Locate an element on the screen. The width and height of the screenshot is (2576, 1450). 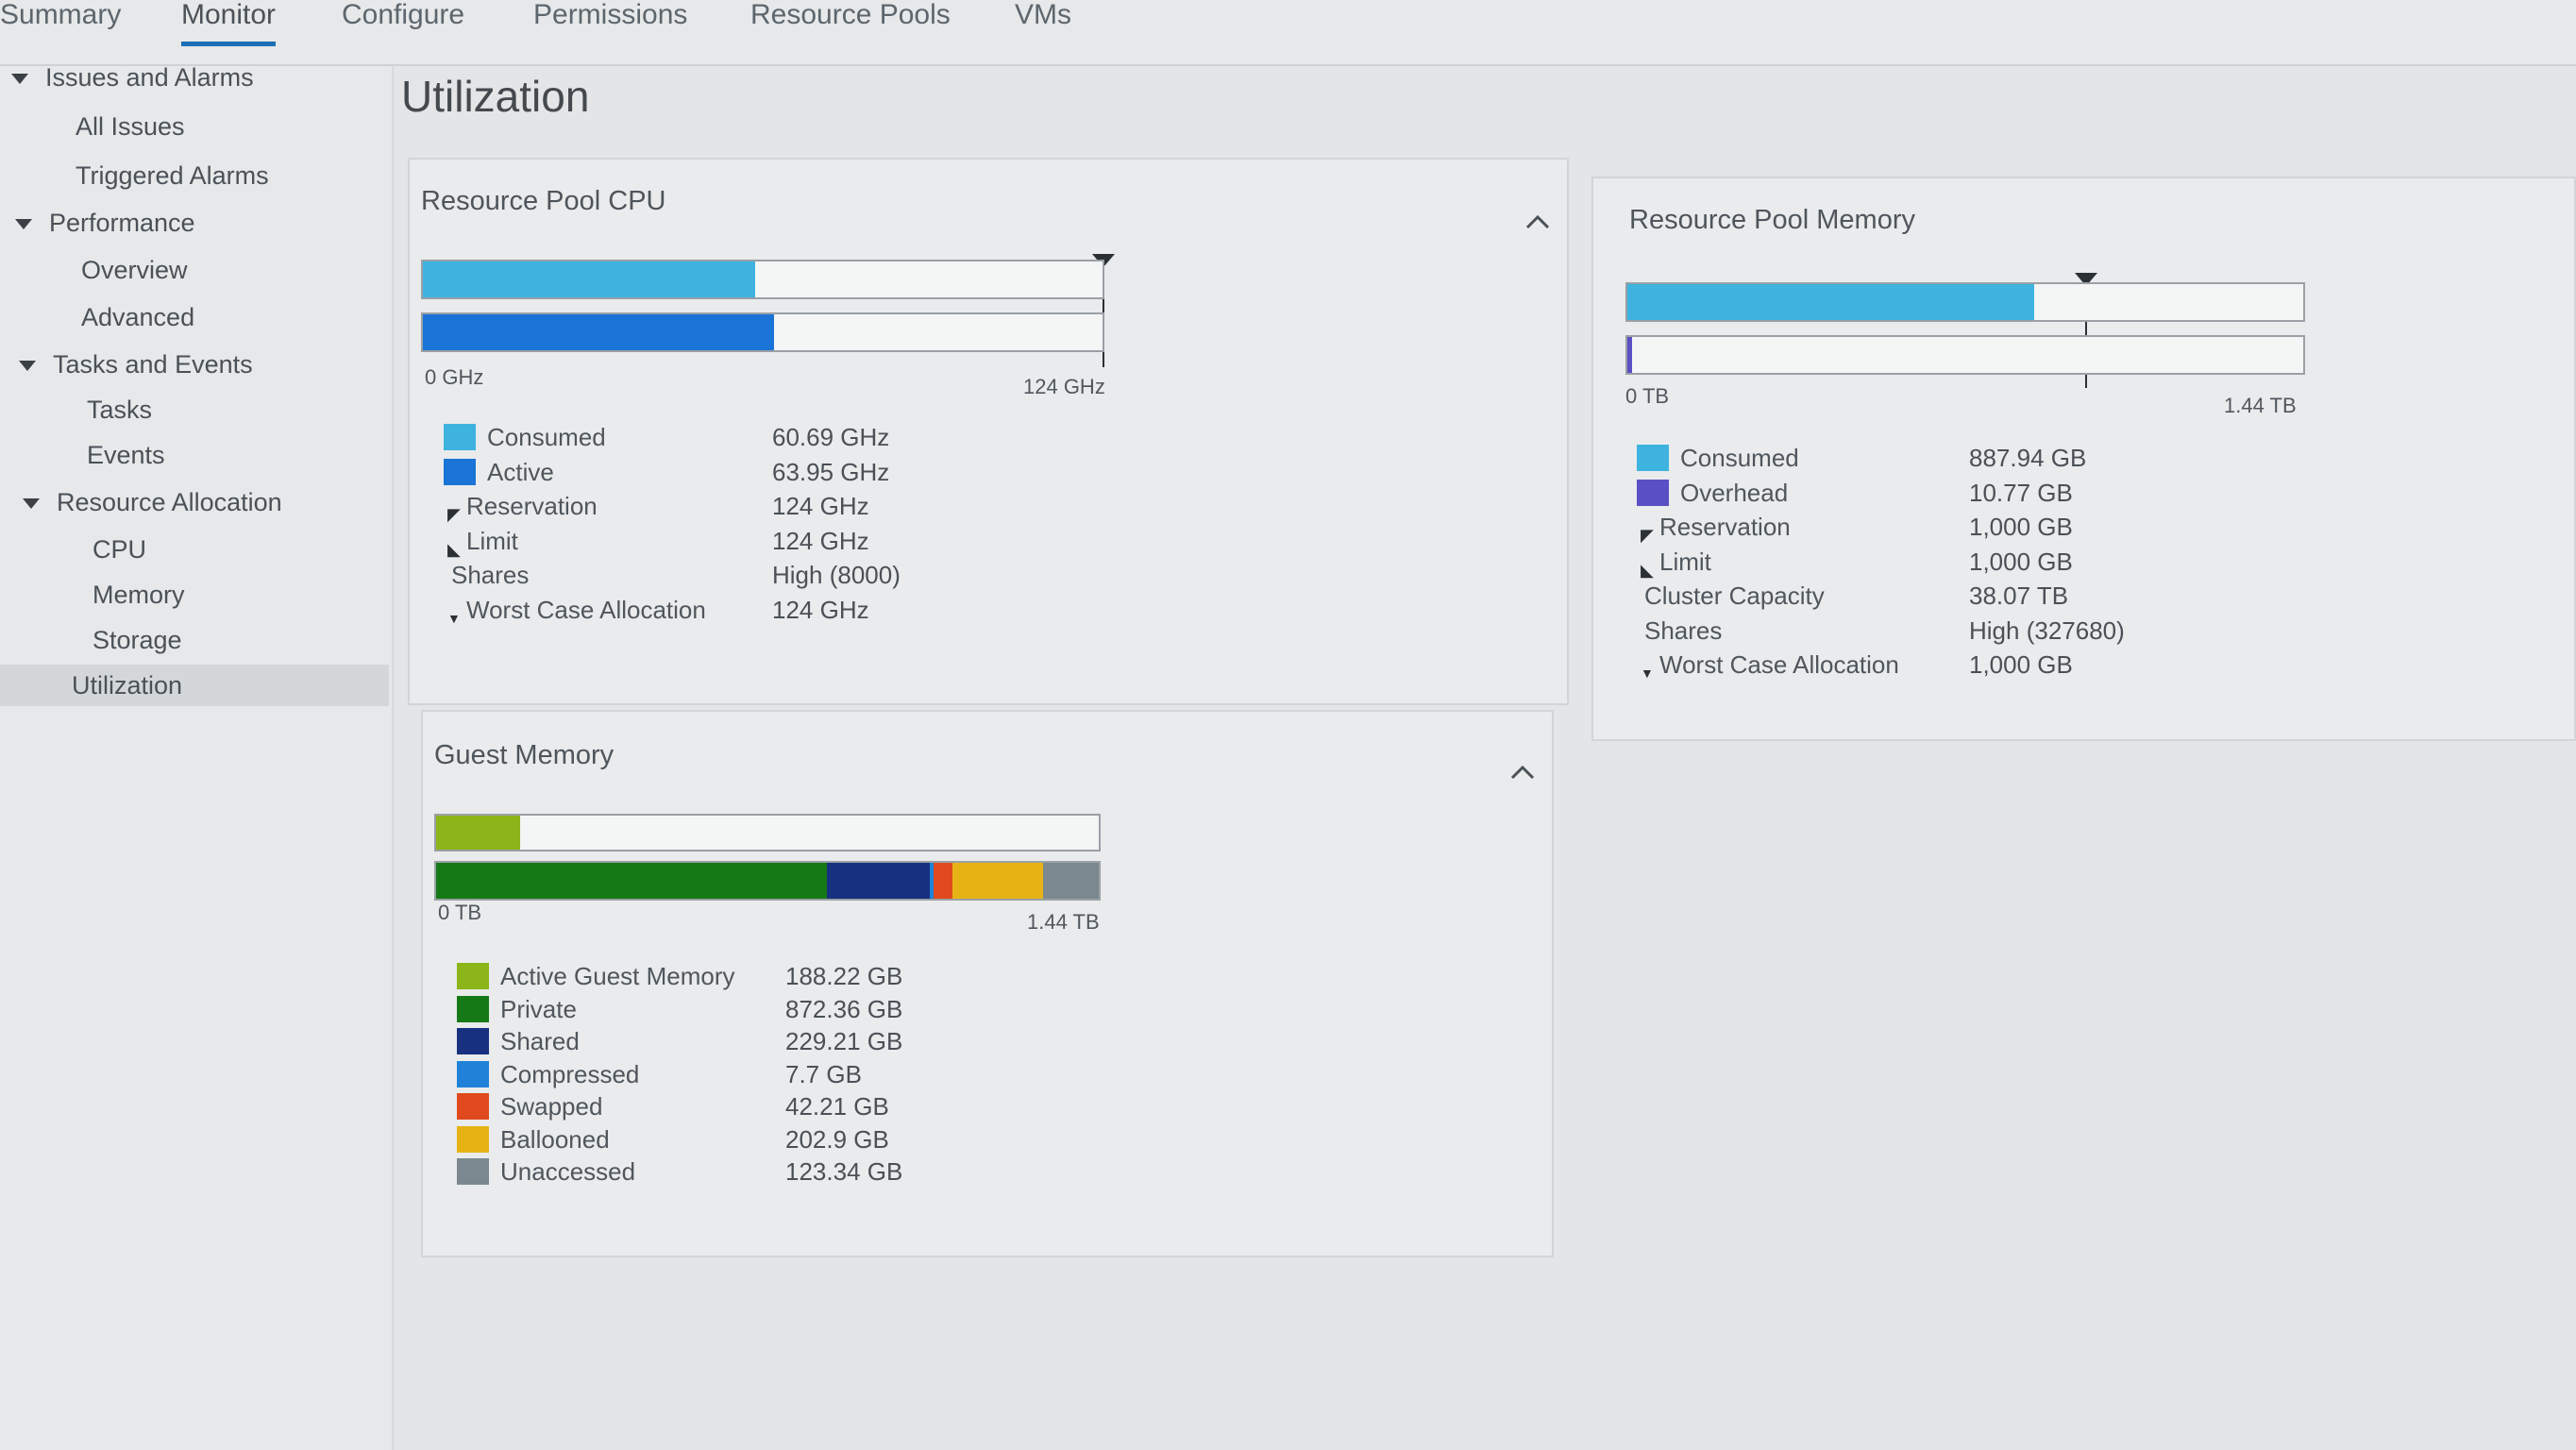
guest-memory-card-title: Guest Memory is located at coordinates (524, 755).